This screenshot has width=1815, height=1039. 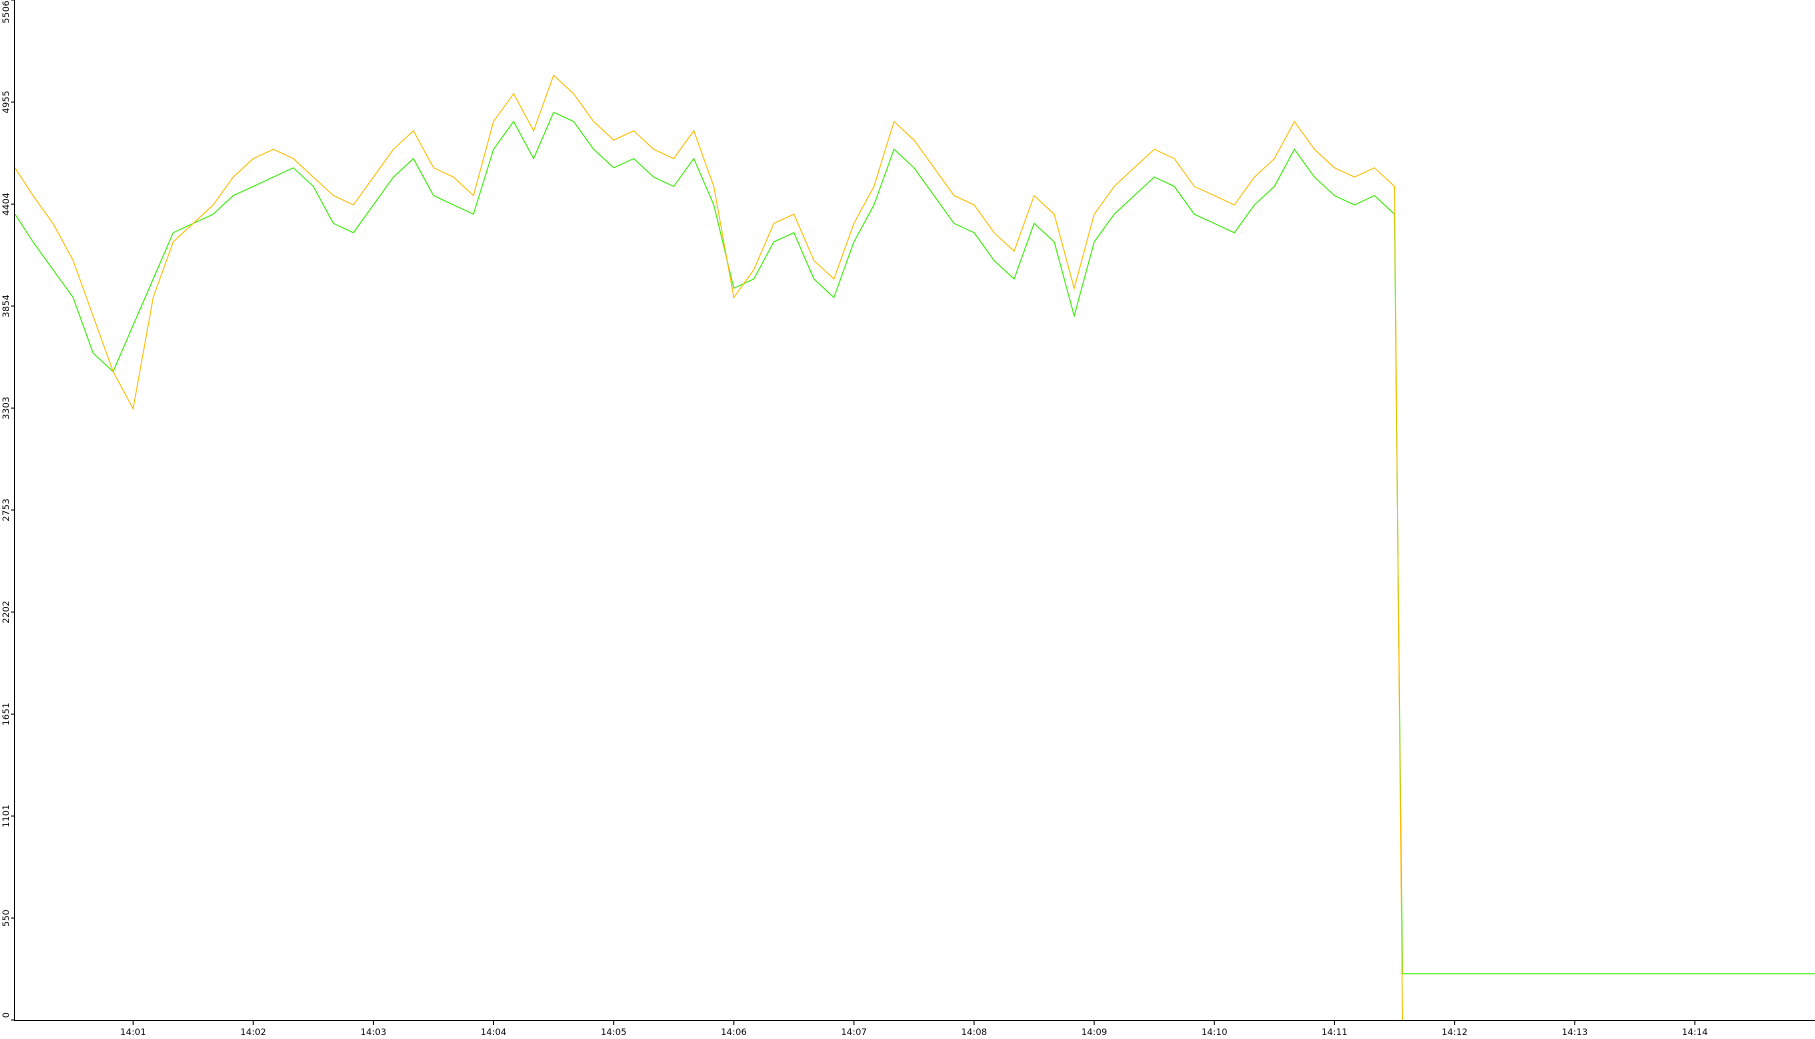 What do you see at coordinates (7, 203) in the screenshot?
I see `y-tick-label: 4404` at bounding box center [7, 203].